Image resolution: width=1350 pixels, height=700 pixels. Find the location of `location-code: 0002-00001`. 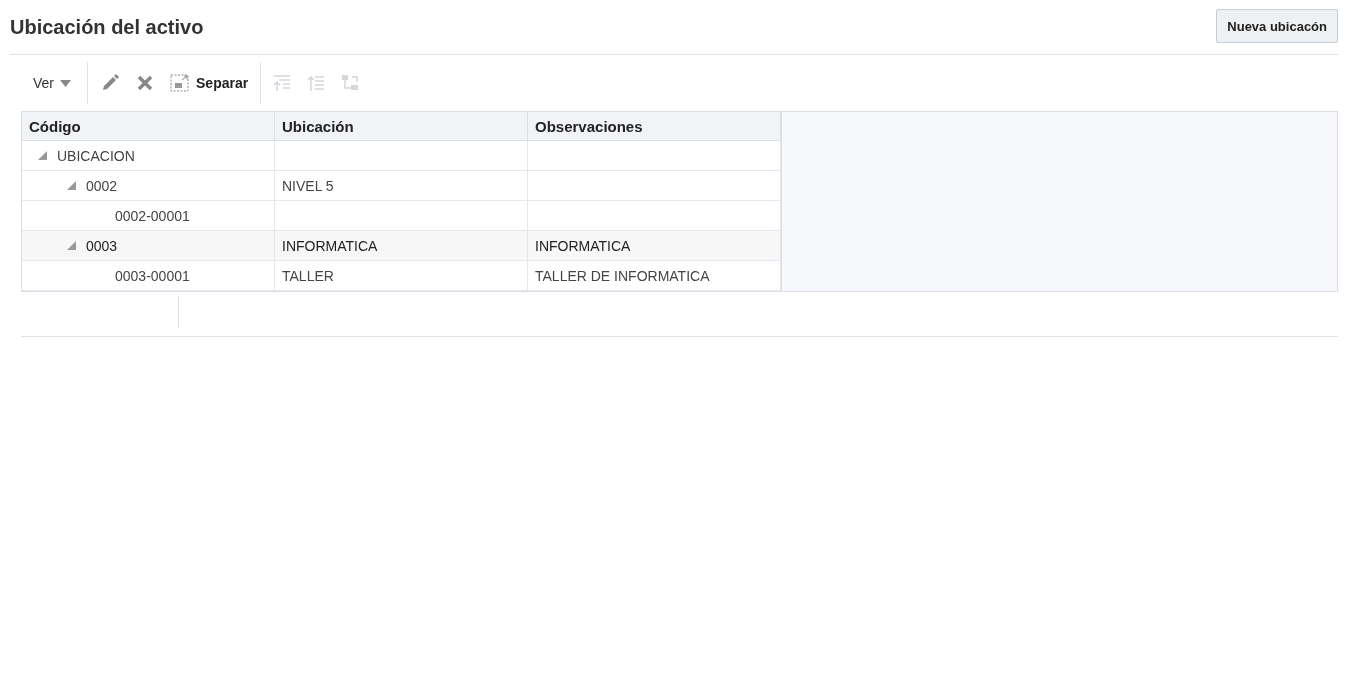

location-code: 0002-00001 is located at coordinates (152, 215).